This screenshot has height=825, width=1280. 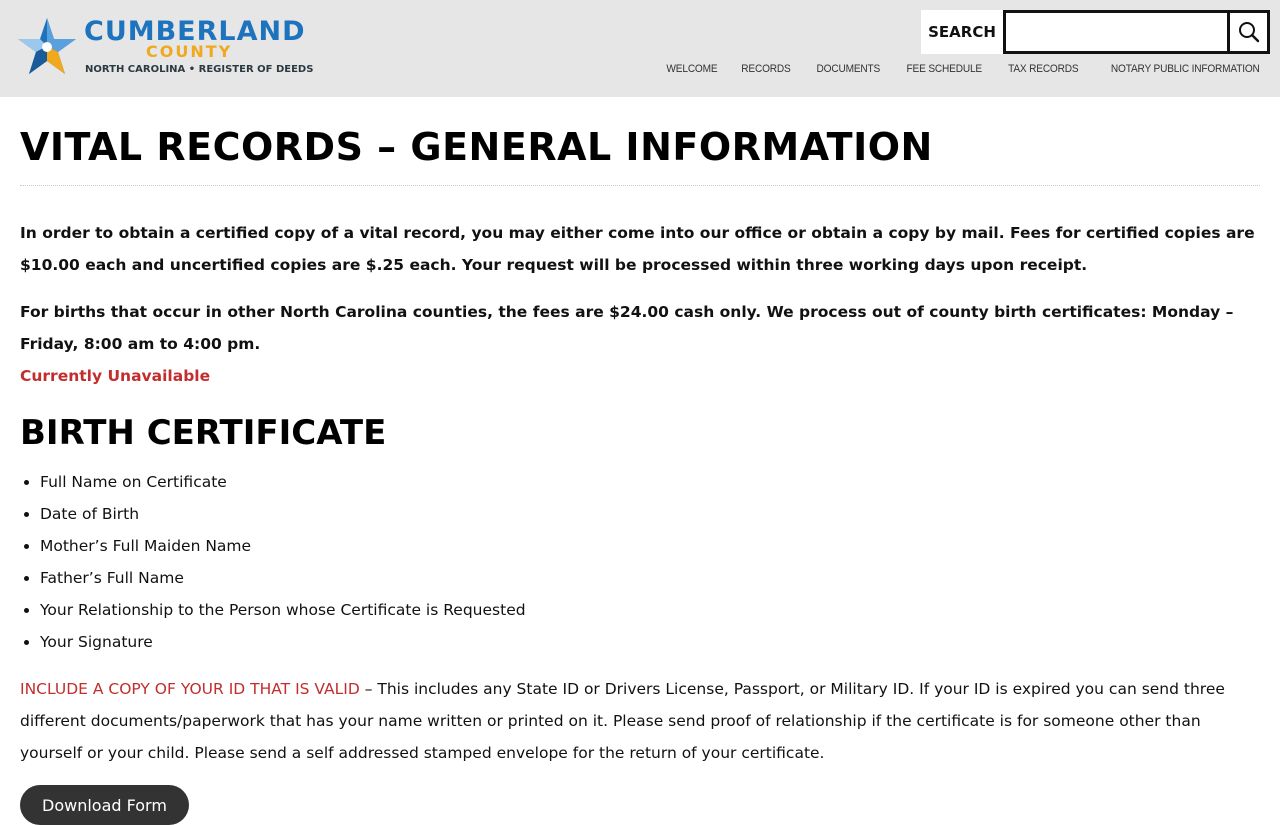 I want to click on nav-tax-records: TAX RECORDS, so click(x=1043, y=69).